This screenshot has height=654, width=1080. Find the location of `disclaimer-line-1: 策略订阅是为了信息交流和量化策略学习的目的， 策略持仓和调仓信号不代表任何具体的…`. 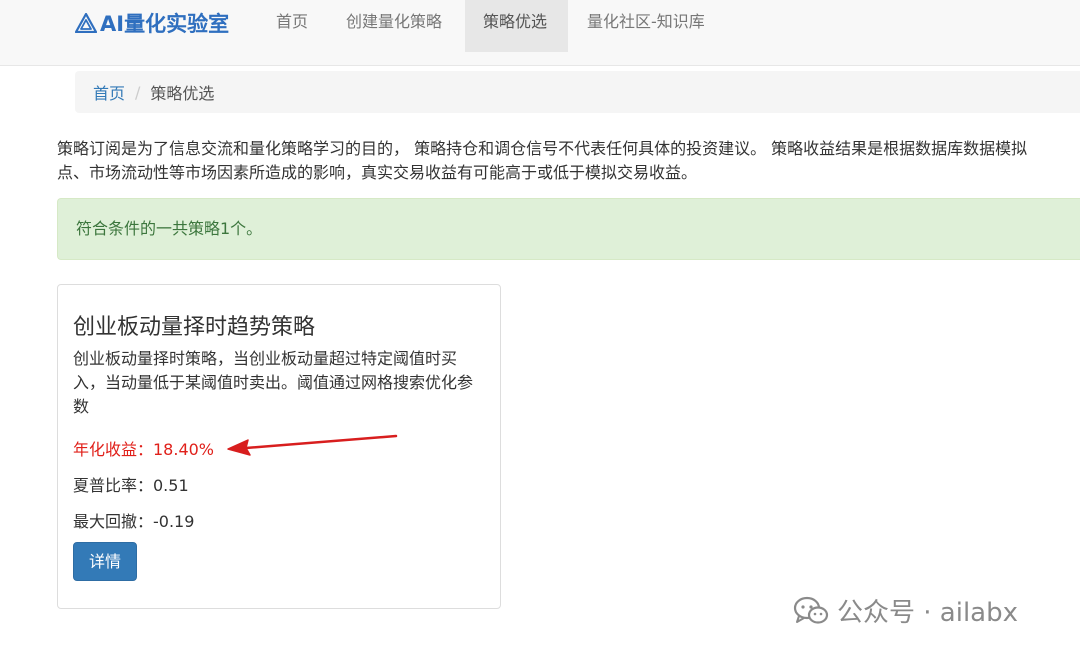

disclaimer-line-1: 策略订阅是为了信息交流和量化策略学习的目的， 策略持仓和调仓信号不代表任何具体的… is located at coordinates (542, 148).